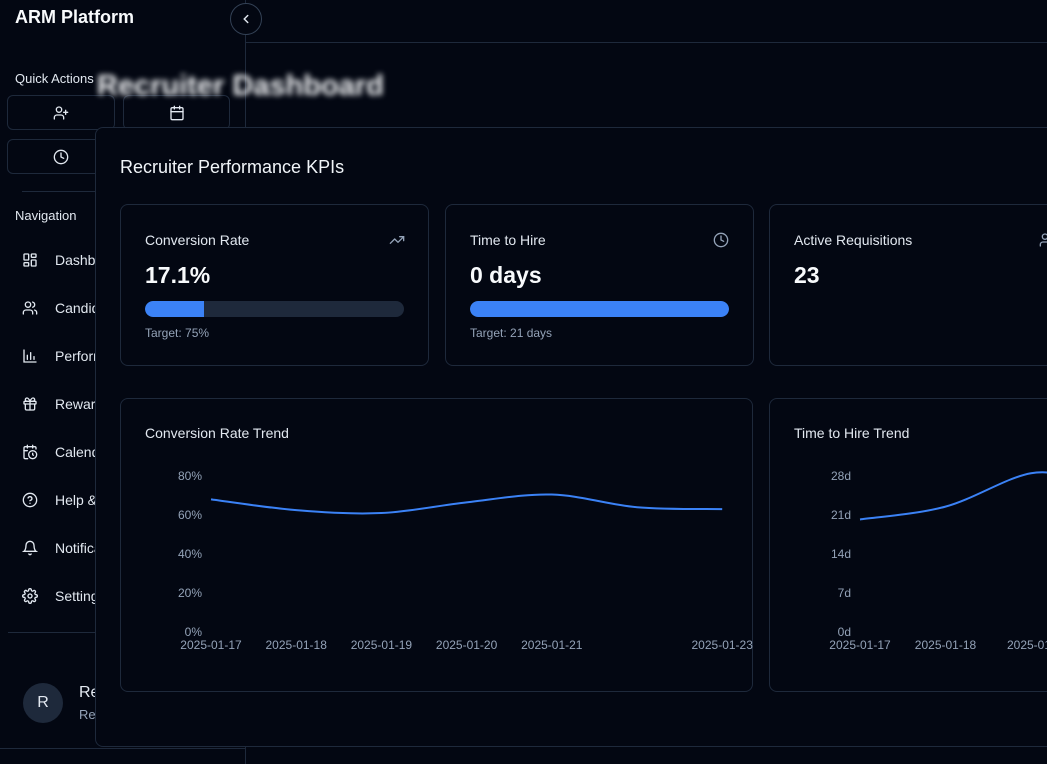 This screenshot has width=1047, height=764. I want to click on x-tick-label: 2025-01-19, so click(382, 645).